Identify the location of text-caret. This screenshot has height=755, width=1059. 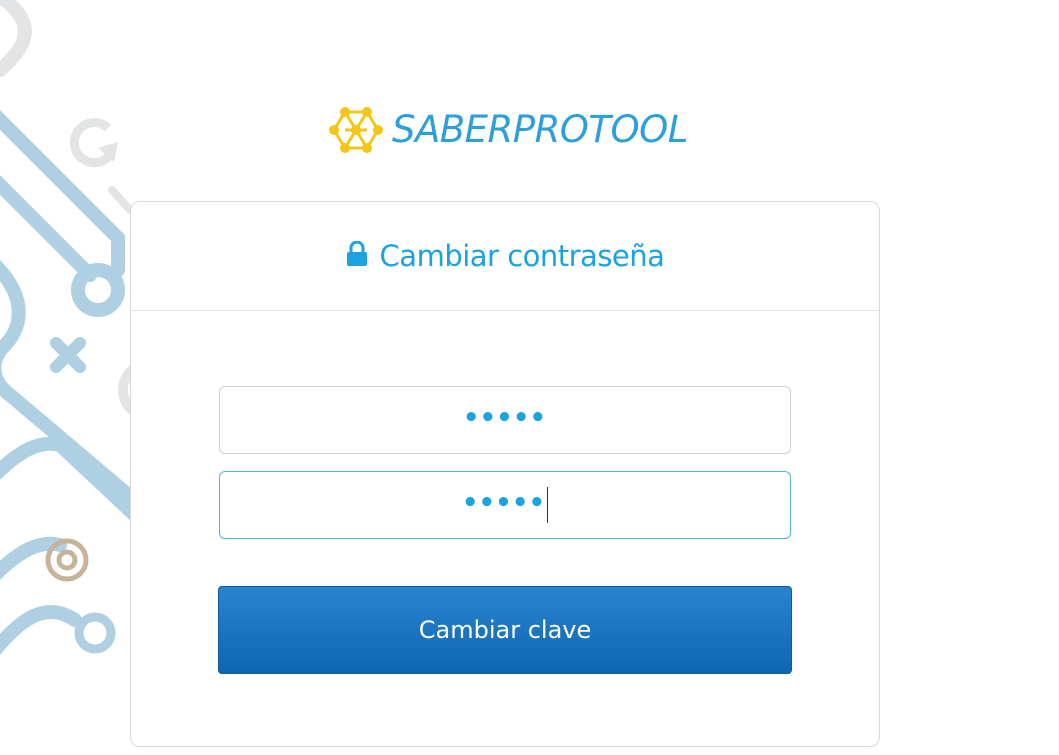
(547, 505).